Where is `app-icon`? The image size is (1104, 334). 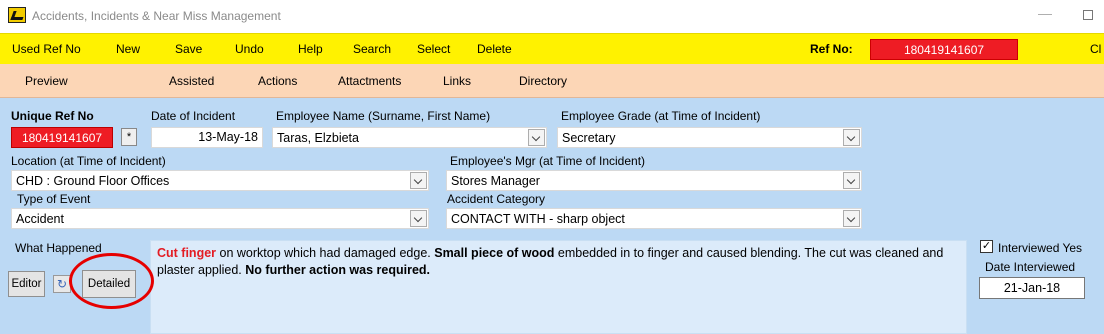 app-icon is located at coordinates (17, 15).